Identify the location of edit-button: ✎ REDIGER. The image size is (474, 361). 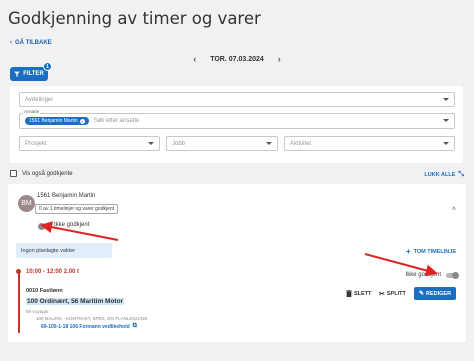
(435, 293).